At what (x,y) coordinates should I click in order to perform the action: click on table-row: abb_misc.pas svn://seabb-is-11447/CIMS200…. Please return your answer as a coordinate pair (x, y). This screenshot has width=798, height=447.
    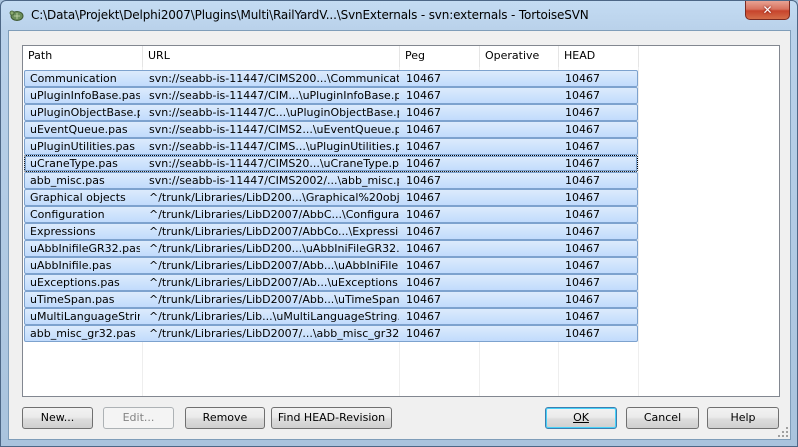
    Looking at the image, I should click on (331, 180).